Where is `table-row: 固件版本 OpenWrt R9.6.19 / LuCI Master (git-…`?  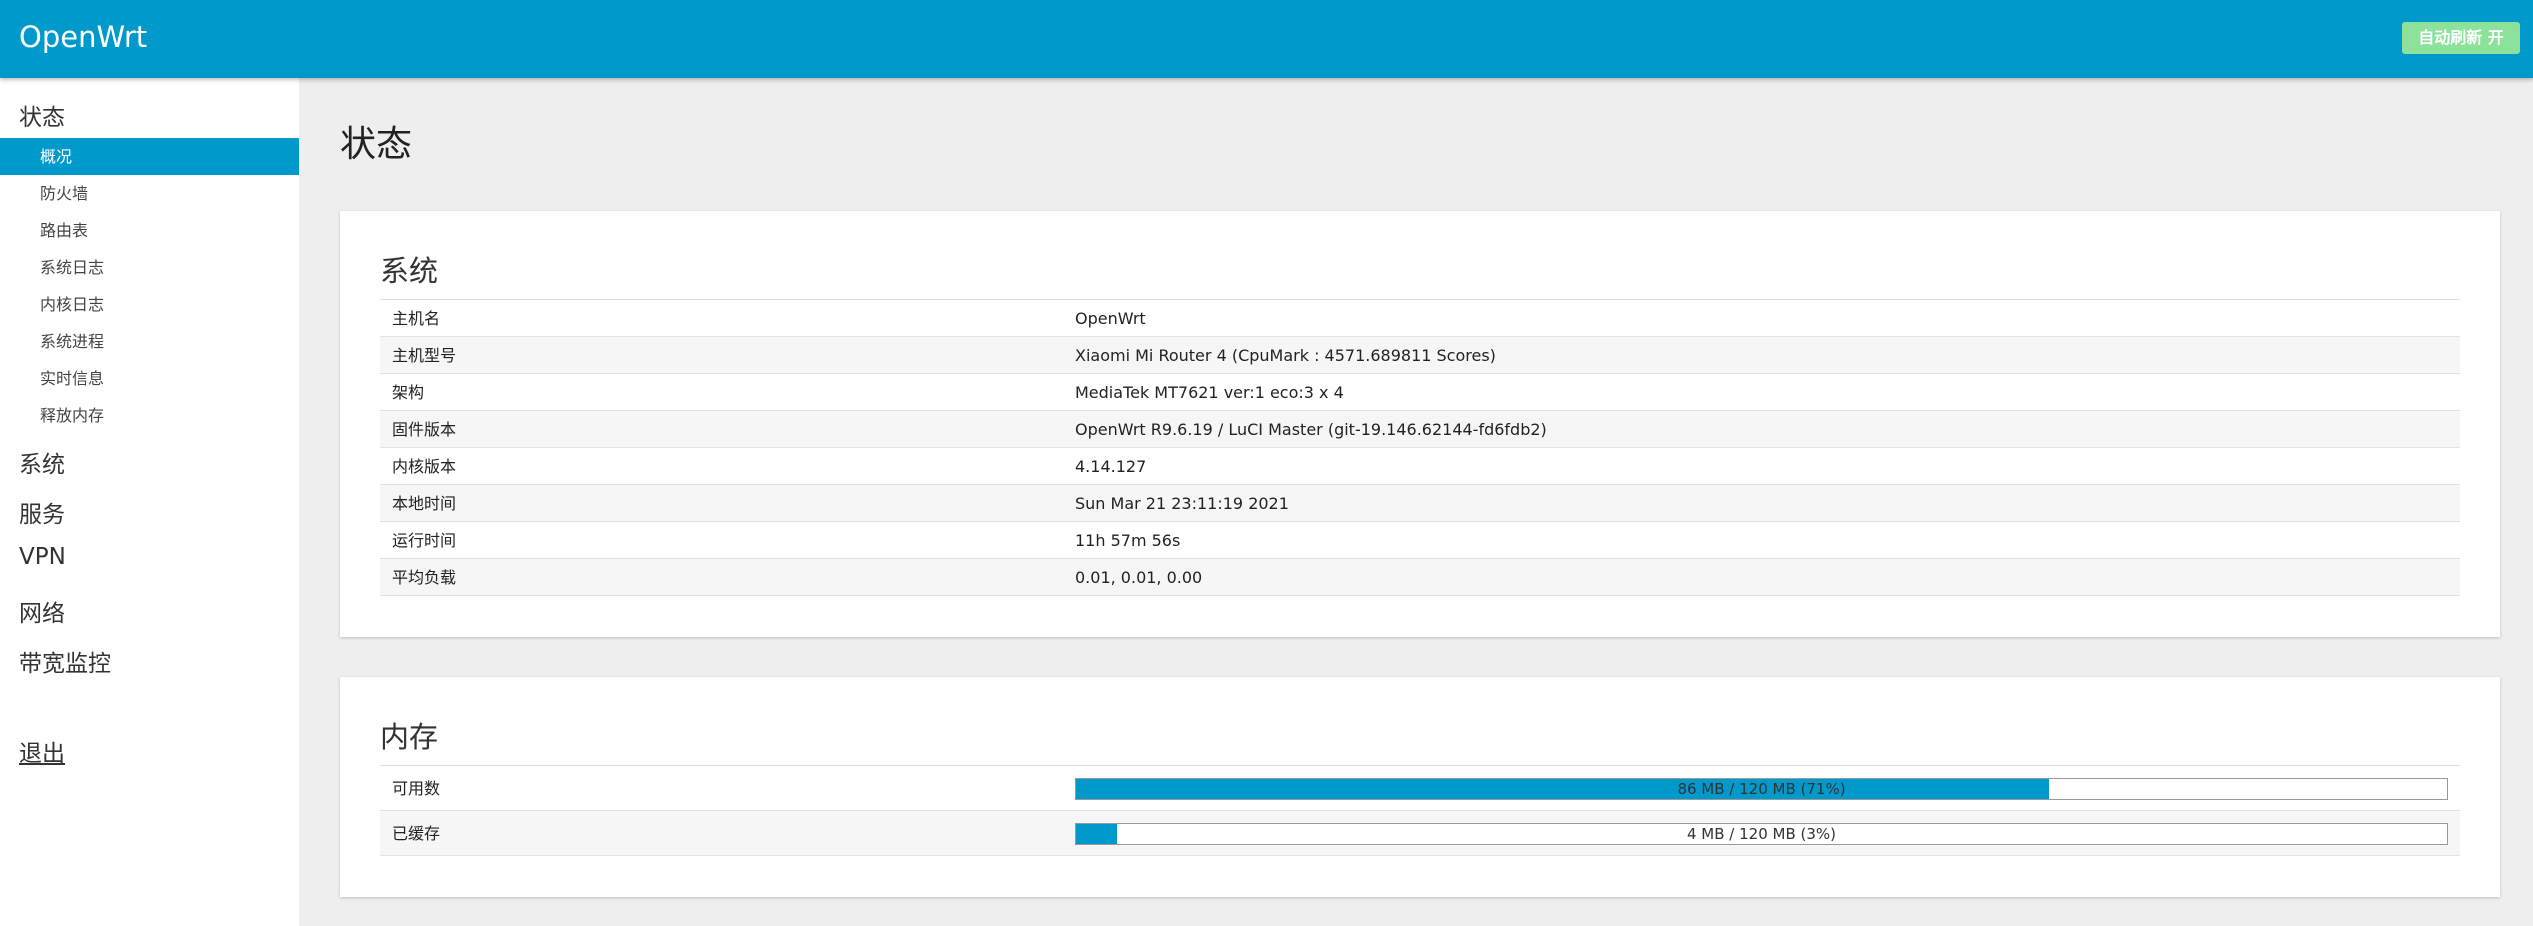
table-row: 固件版本 OpenWrt R9.6.19 / LuCI Master (git-… is located at coordinates (1420, 429).